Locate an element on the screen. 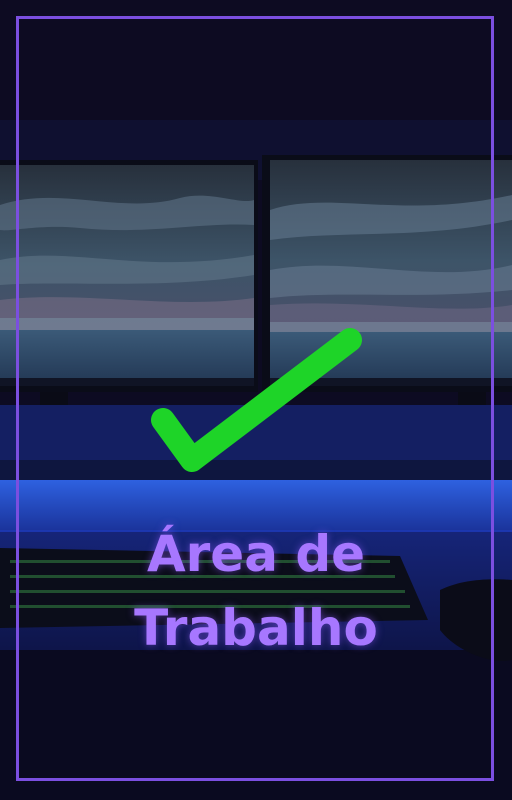 This screenshot has width=512, height=800. title-line-1: Área de is located at coordinates (256, 554).